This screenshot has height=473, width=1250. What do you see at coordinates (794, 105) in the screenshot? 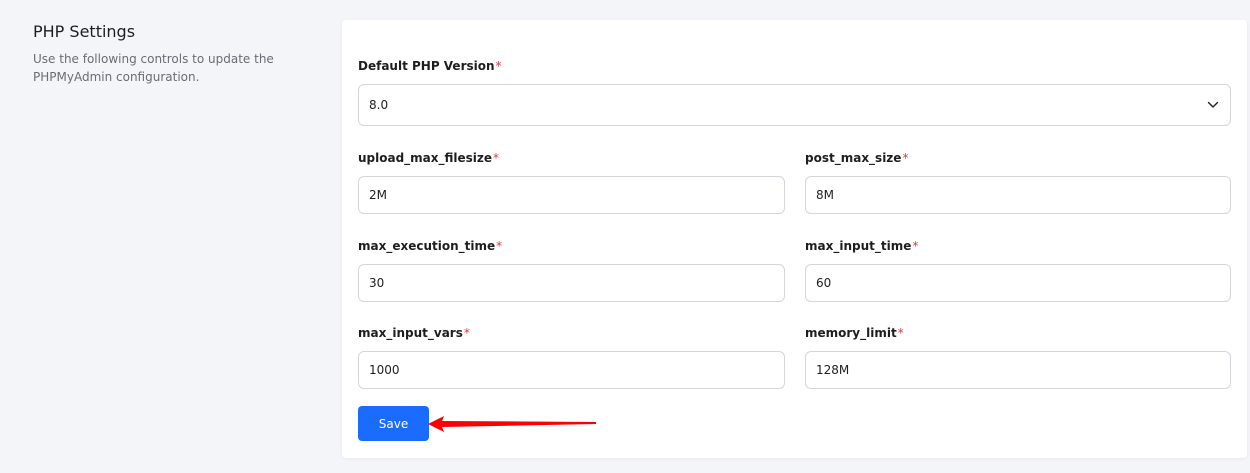
I see `php-version-select: 8.0` at bounding box center [794, 105].